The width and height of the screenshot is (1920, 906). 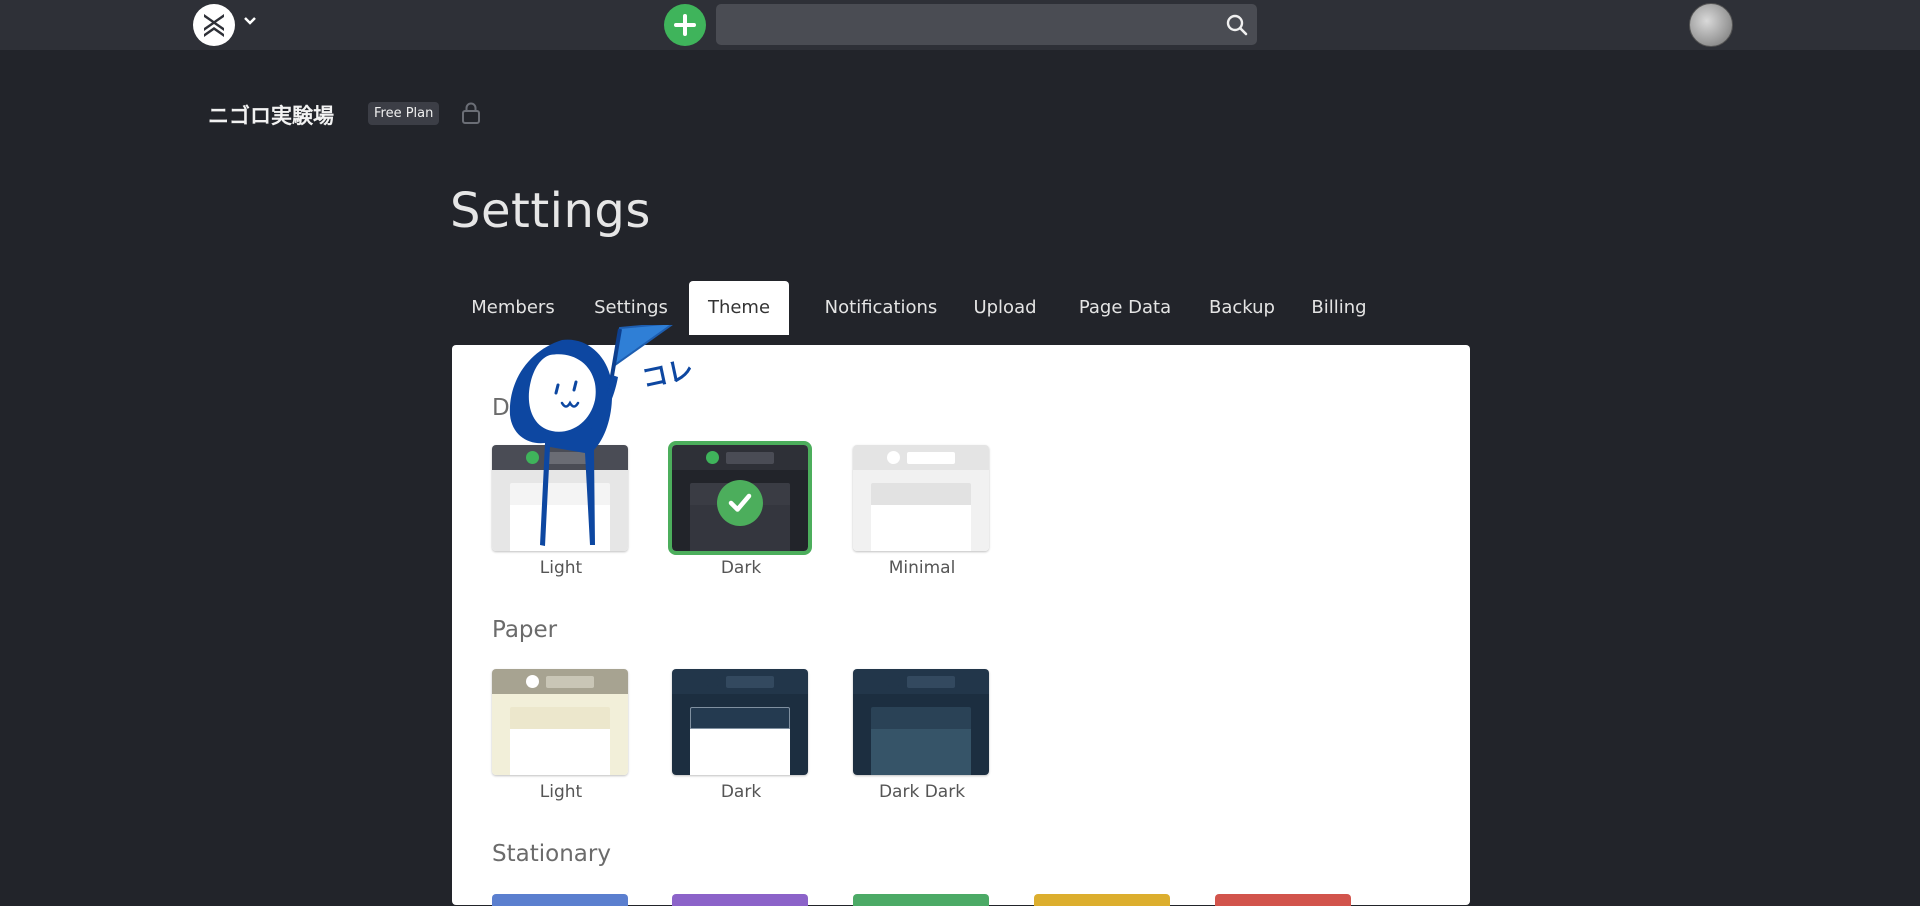 I want to click on search-box, so click(x=986, y=24).